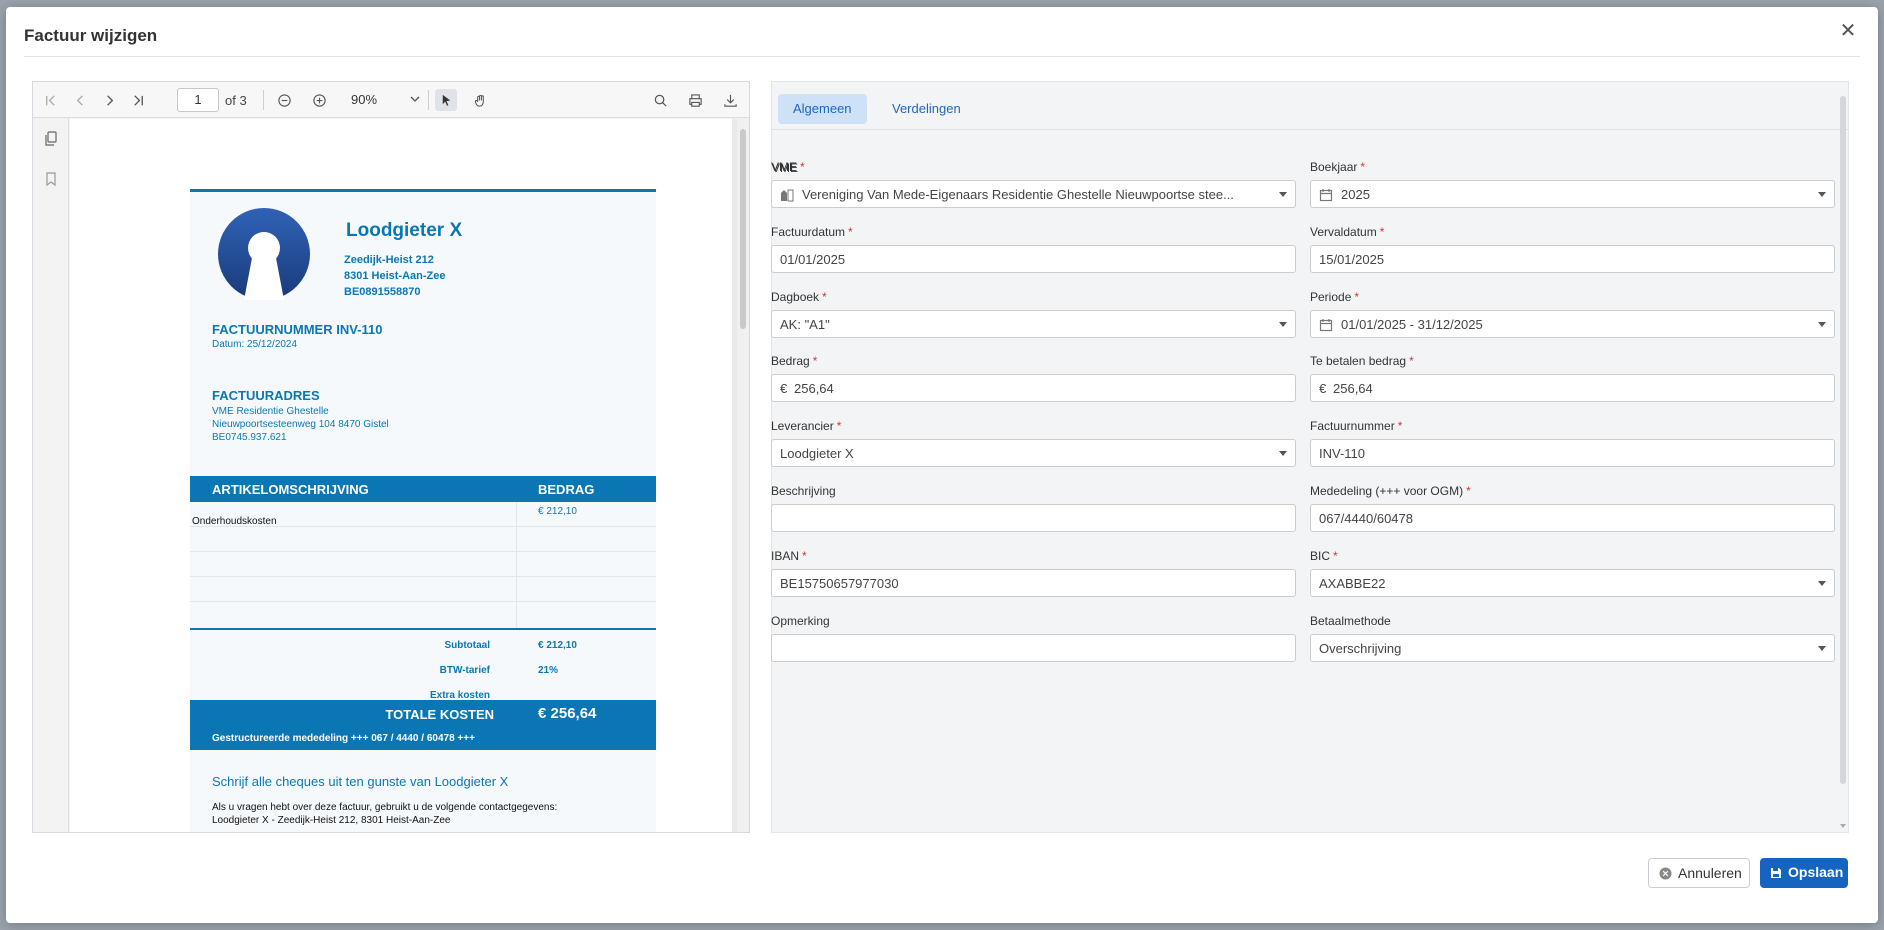 The image size is (1884, 930). I want to click on billing-address-line: Nieuwpoortsesteenweg 104 8470 Gistel, so click(300, 424).